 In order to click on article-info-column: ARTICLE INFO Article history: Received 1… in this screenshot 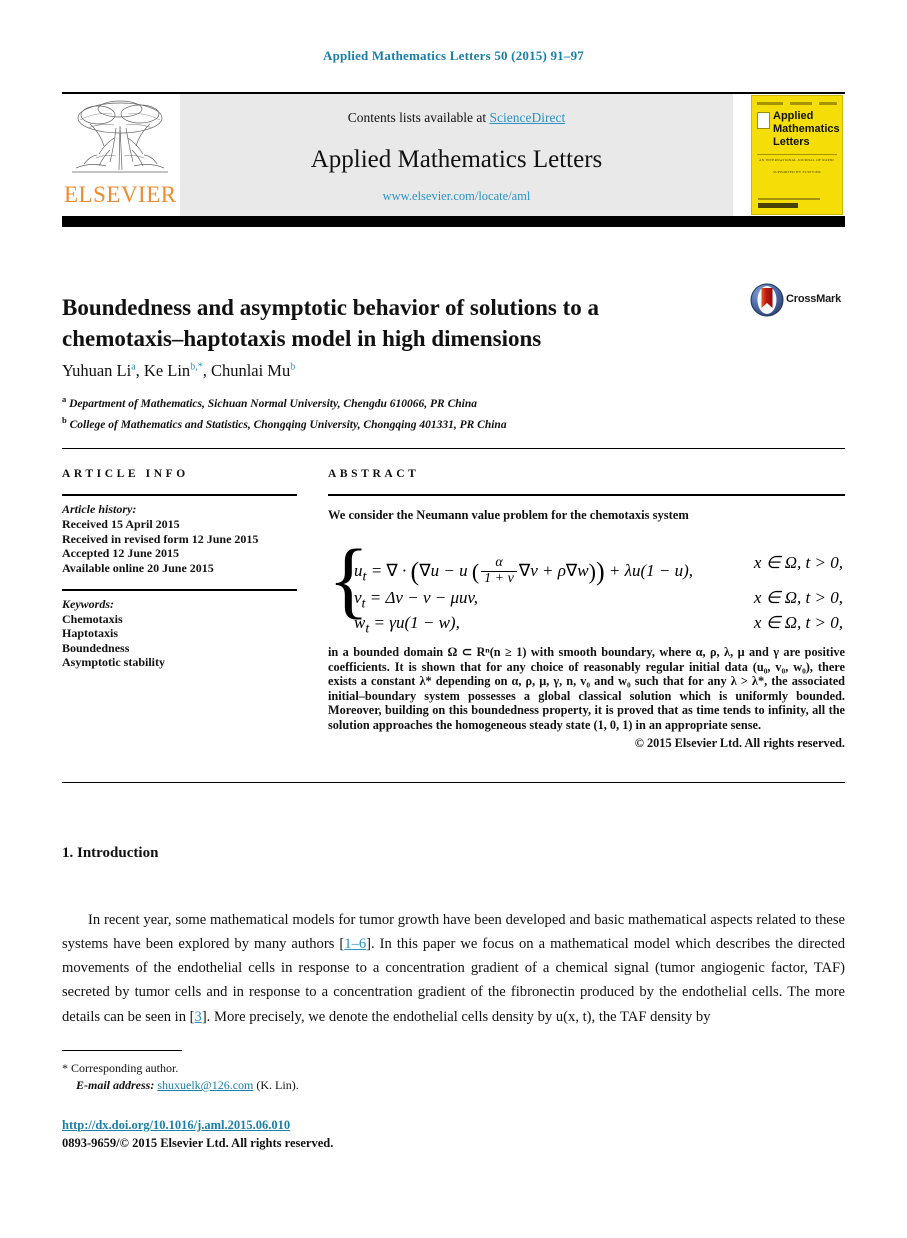, I will do `click(179, 569)`.